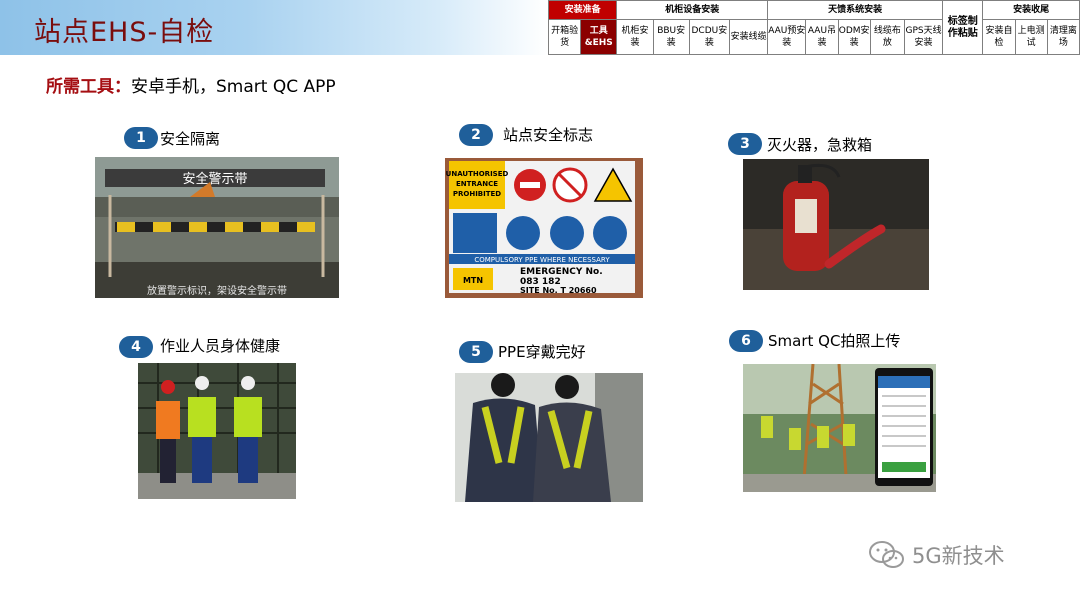 The height and width of the screenshot is (608, 1080). Describe the element at coordinates (542, 260) in the screenshot. I see `photo-2-ppe-banner: COMPULSORY PPE WHERE NECESSARY` at that location.